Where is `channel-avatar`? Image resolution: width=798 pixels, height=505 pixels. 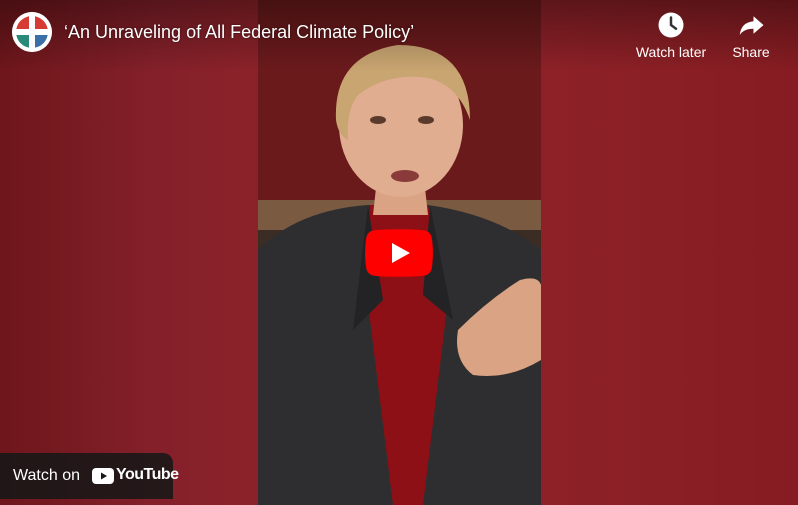
channel-avatar is located at coordinates (32, 32).